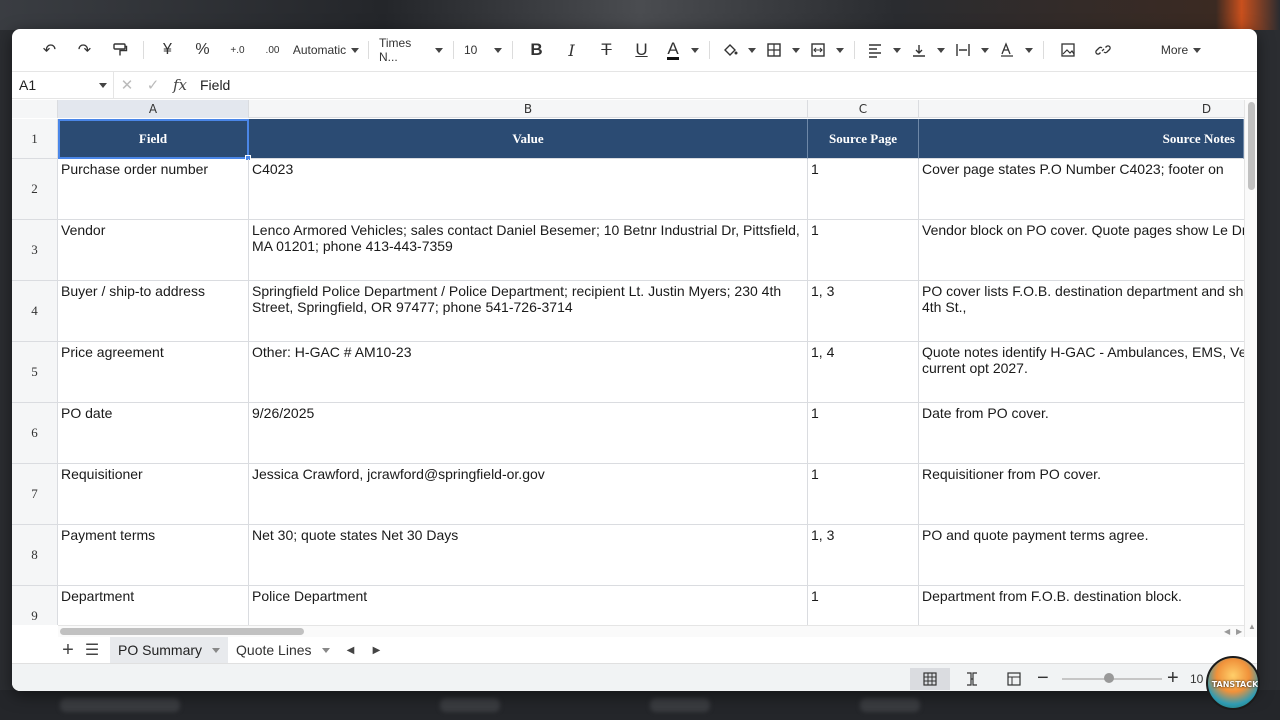 Image resolution: width=1280 pixels, height=720 pixels. I want to click on insert-image-button, so click(1067, 50).